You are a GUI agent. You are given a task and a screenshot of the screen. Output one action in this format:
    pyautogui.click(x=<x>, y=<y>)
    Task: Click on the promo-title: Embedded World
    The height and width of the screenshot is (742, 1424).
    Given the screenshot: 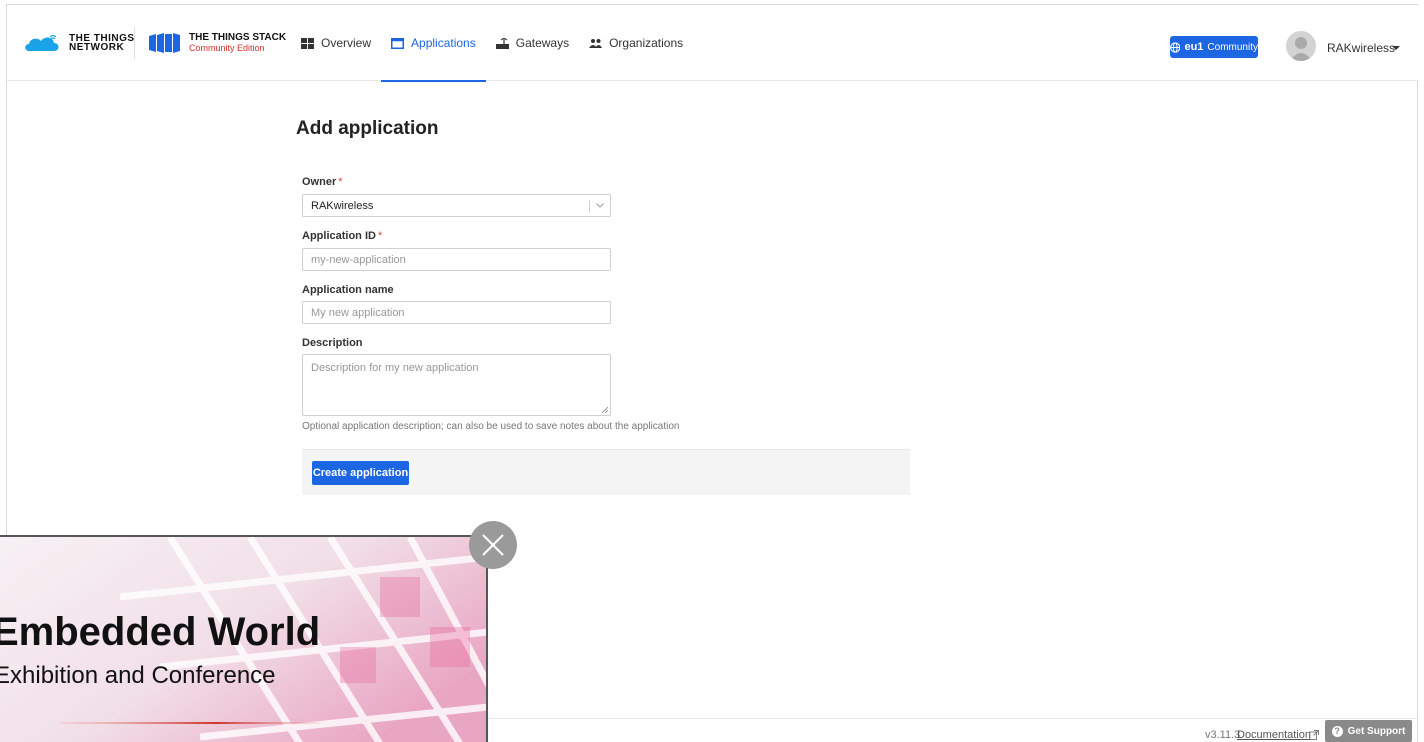 What is the action you would take?
    pyautogui.click(x=160, y=632)
    